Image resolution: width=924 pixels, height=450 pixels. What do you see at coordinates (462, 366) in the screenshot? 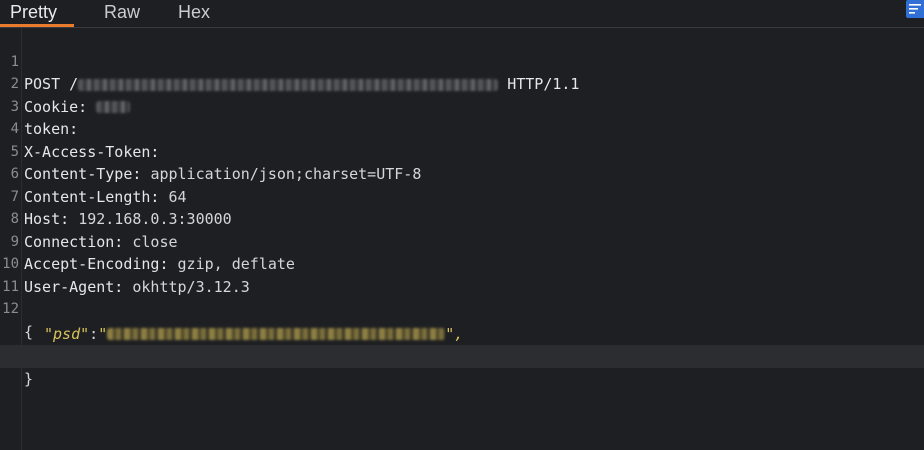
I see `body-close-brace-line: }` at bounding box center [462, 366].